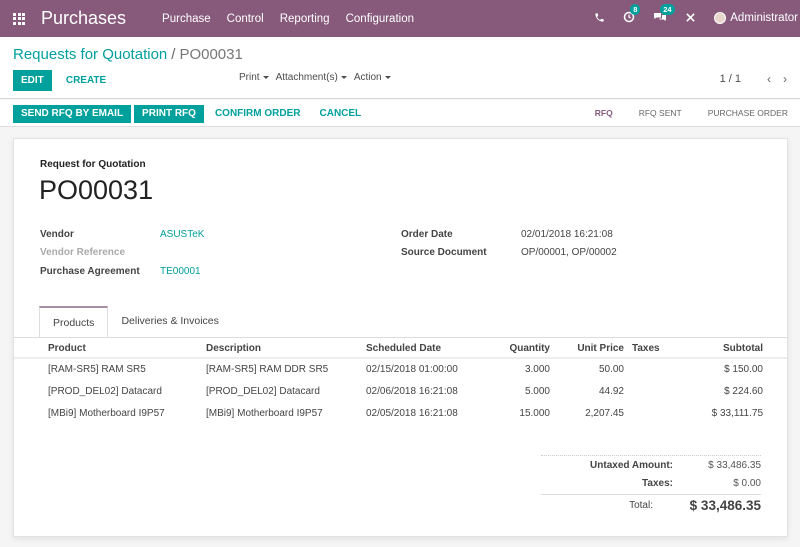 The height and width of the screenshot is (547, 800). I want to click on main-menu: Purchase Control Reporting Configuration, so click(296, 19).